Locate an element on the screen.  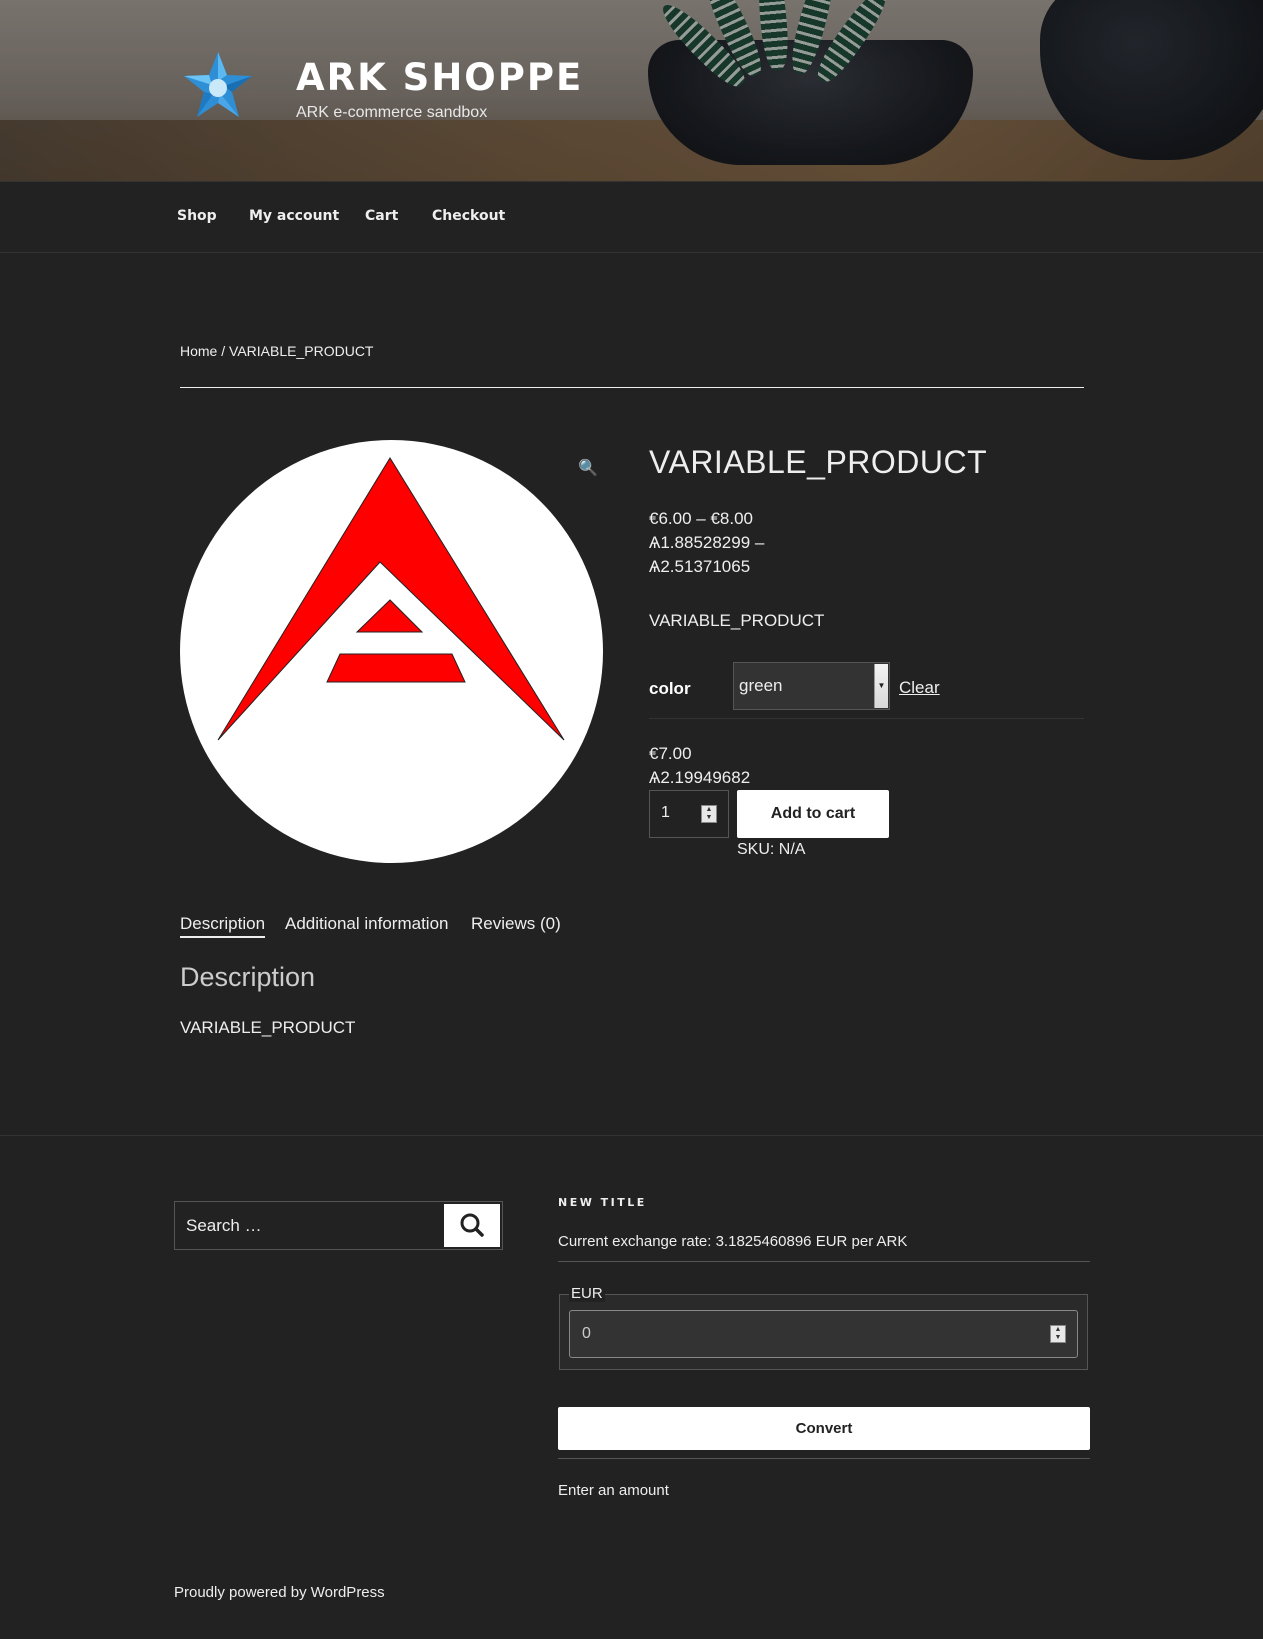
product-sku: SKU: N/A is located at coordinates (771, 849).